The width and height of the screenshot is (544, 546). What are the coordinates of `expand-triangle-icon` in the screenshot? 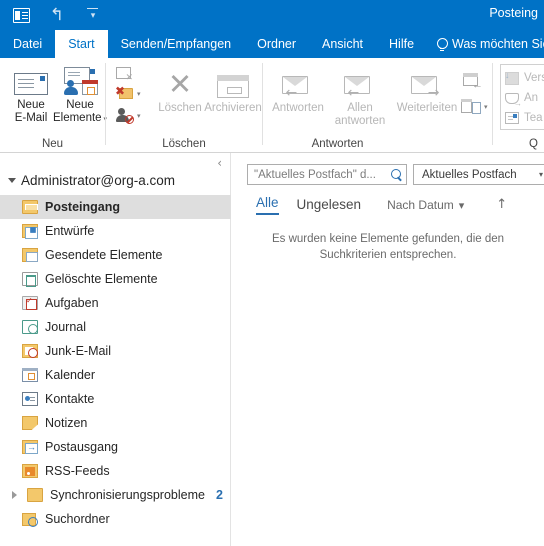 It's located at (14, 495).